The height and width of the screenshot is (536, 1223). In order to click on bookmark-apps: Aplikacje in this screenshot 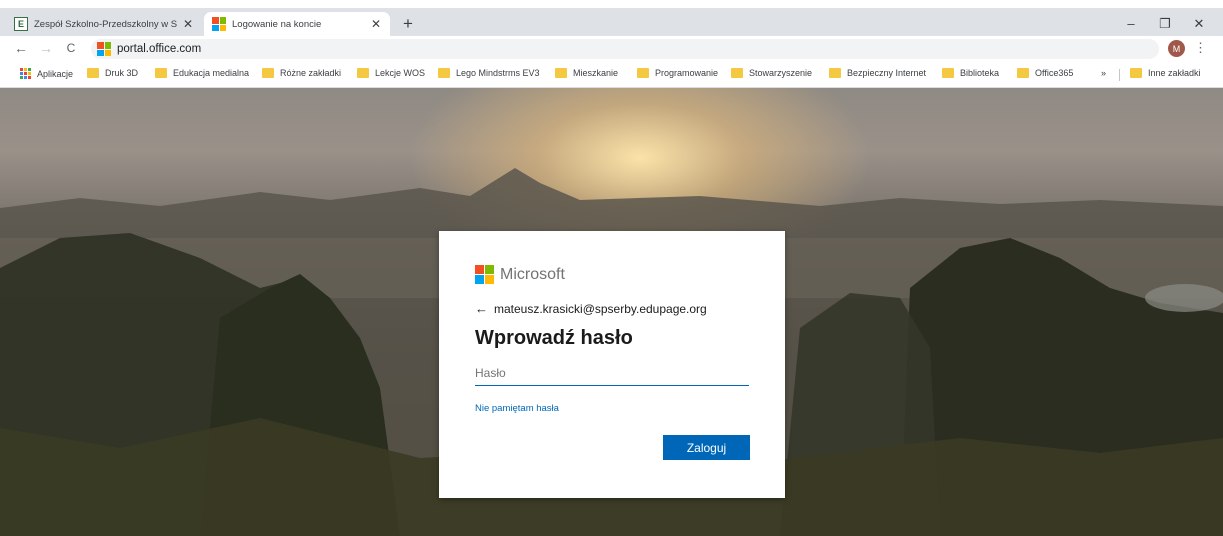, I will do `click(46, 73)`.